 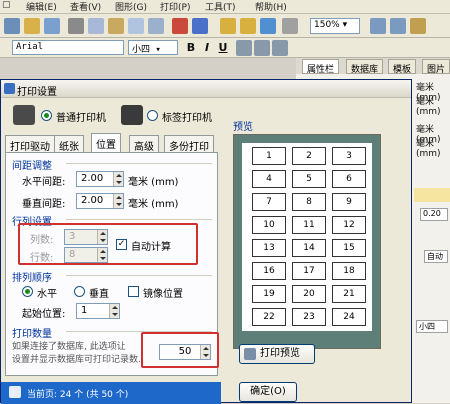 I want to click on quantity-input: 50, so click(x=185, y=352).